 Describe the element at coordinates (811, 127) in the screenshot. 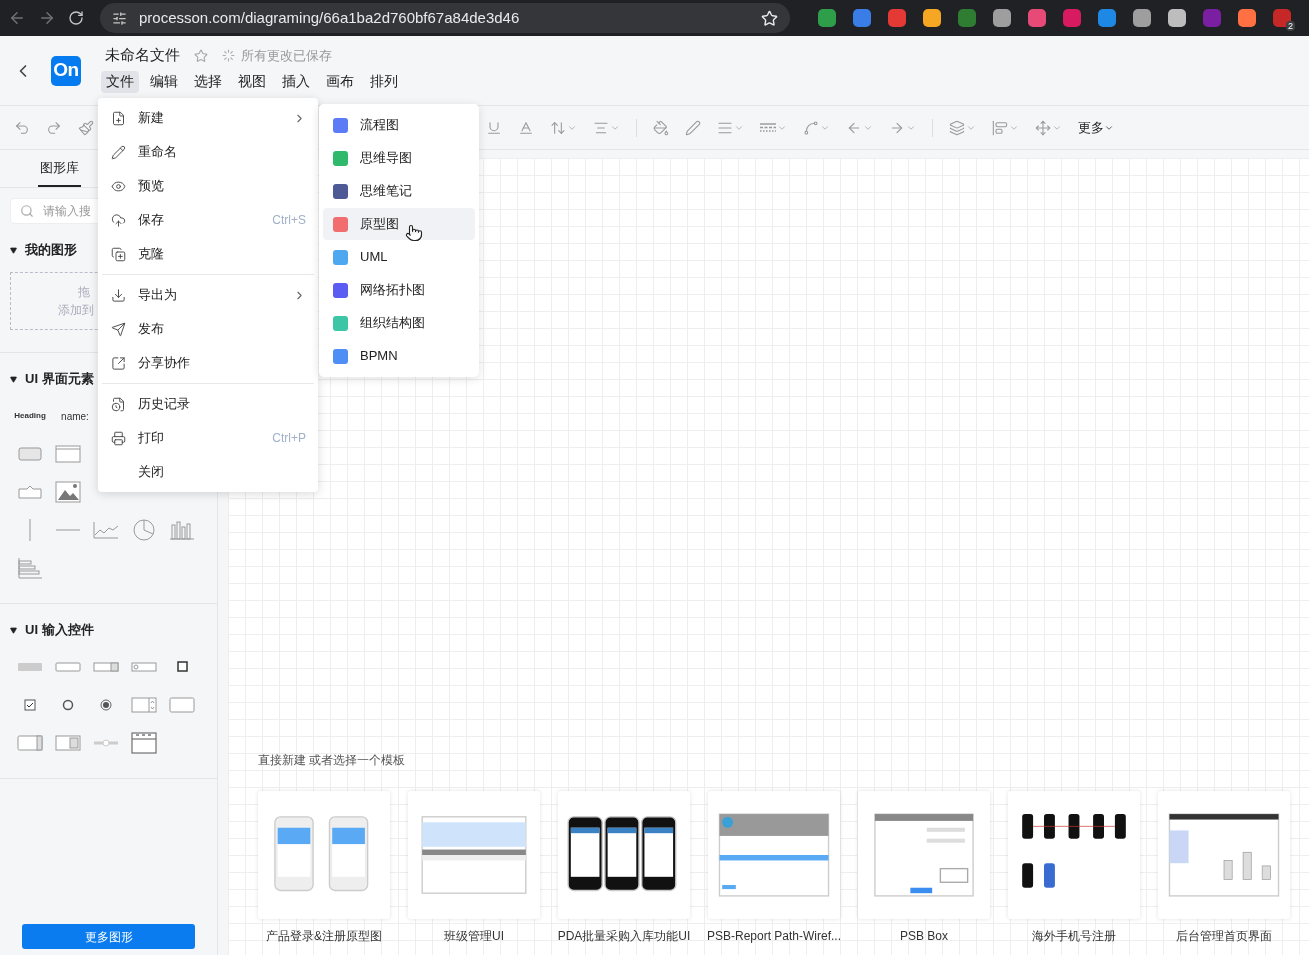

I see `connector-icon` at that location.